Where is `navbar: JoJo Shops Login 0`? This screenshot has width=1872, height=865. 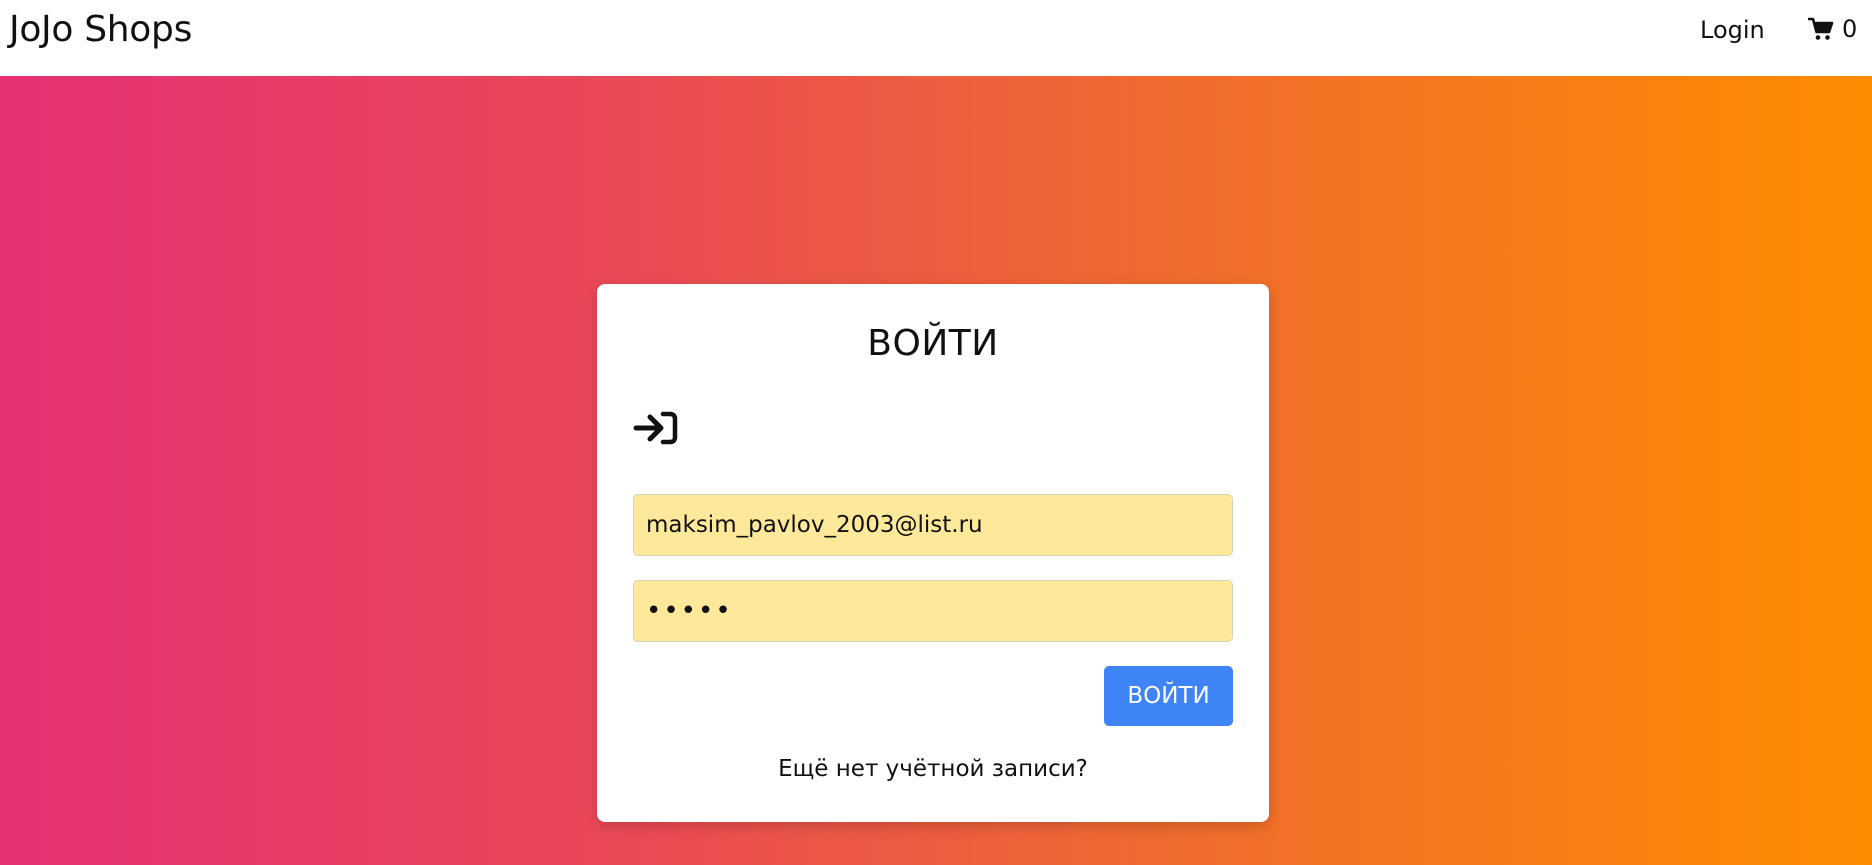 navbar: JoJo Shops Login 0 is located at coordinates (936, 38).